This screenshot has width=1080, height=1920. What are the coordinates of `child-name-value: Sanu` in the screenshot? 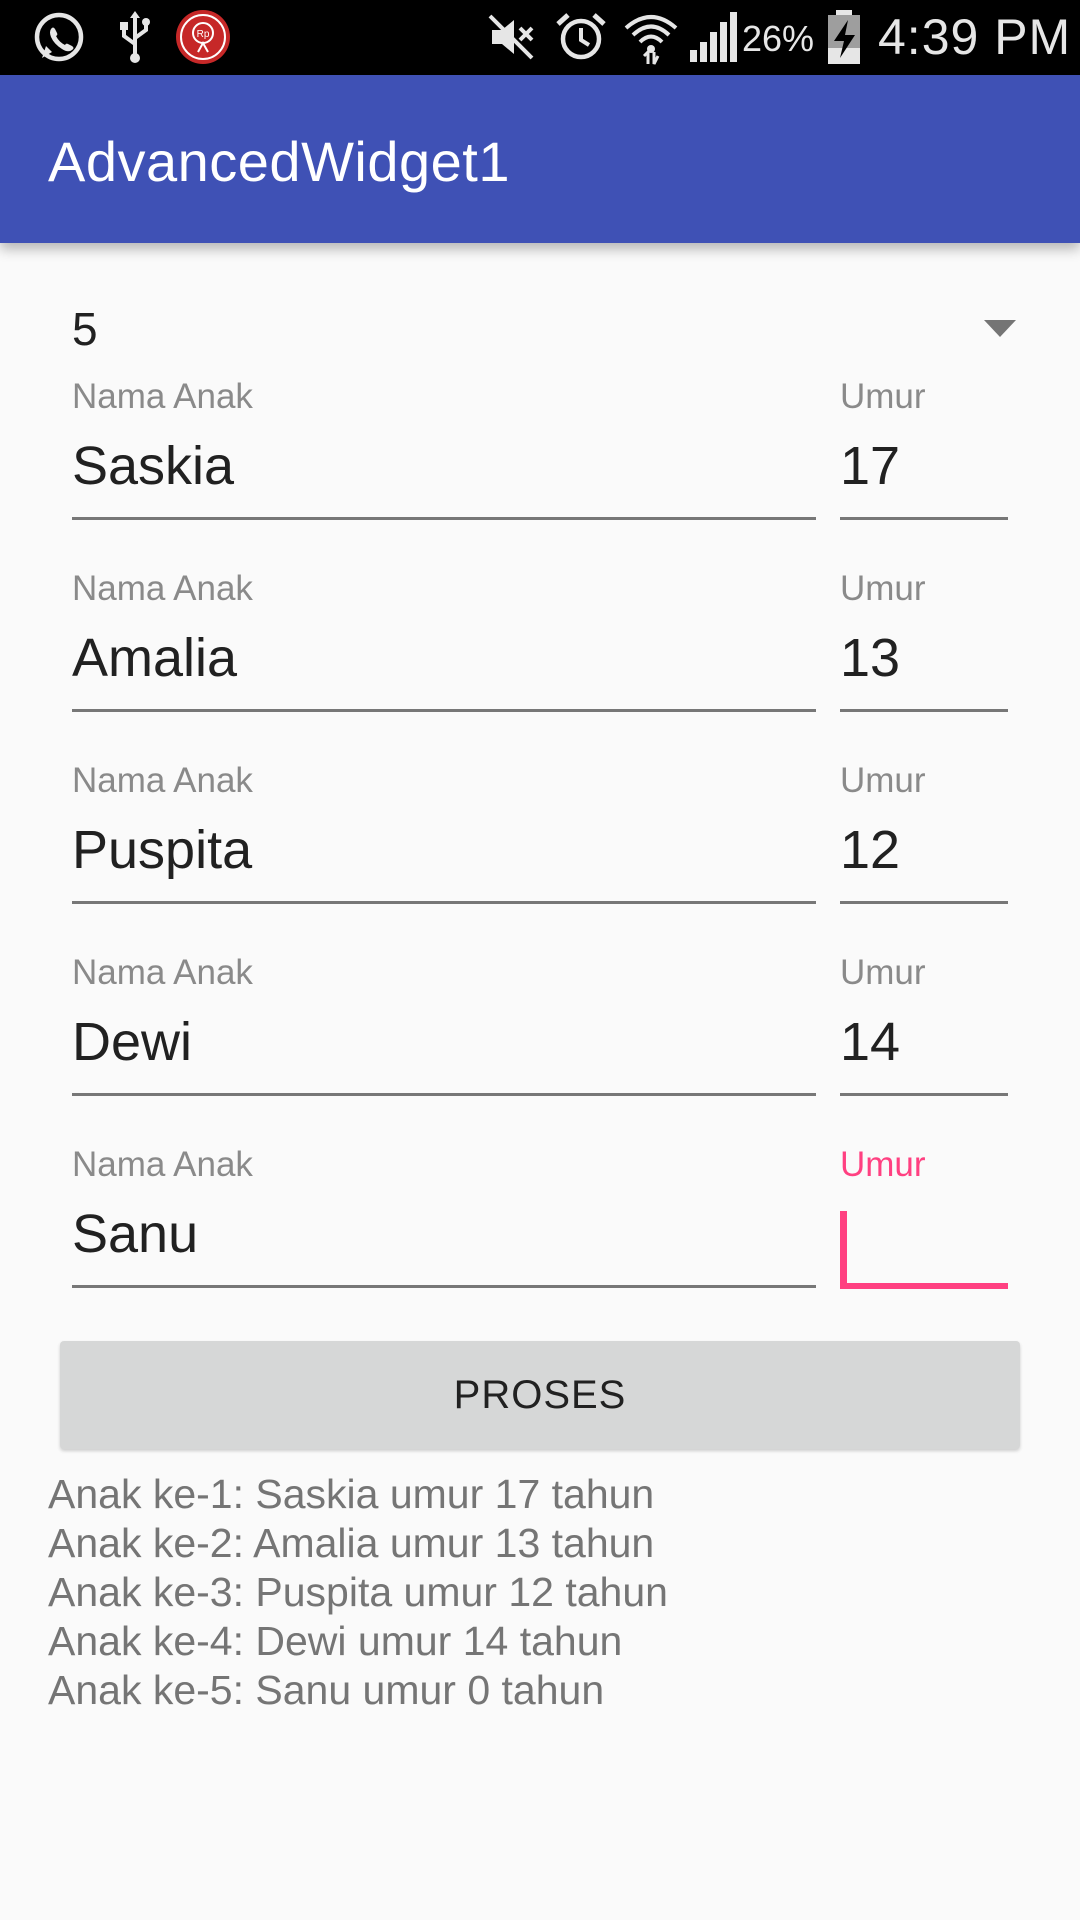 It's located at (135, 1234).